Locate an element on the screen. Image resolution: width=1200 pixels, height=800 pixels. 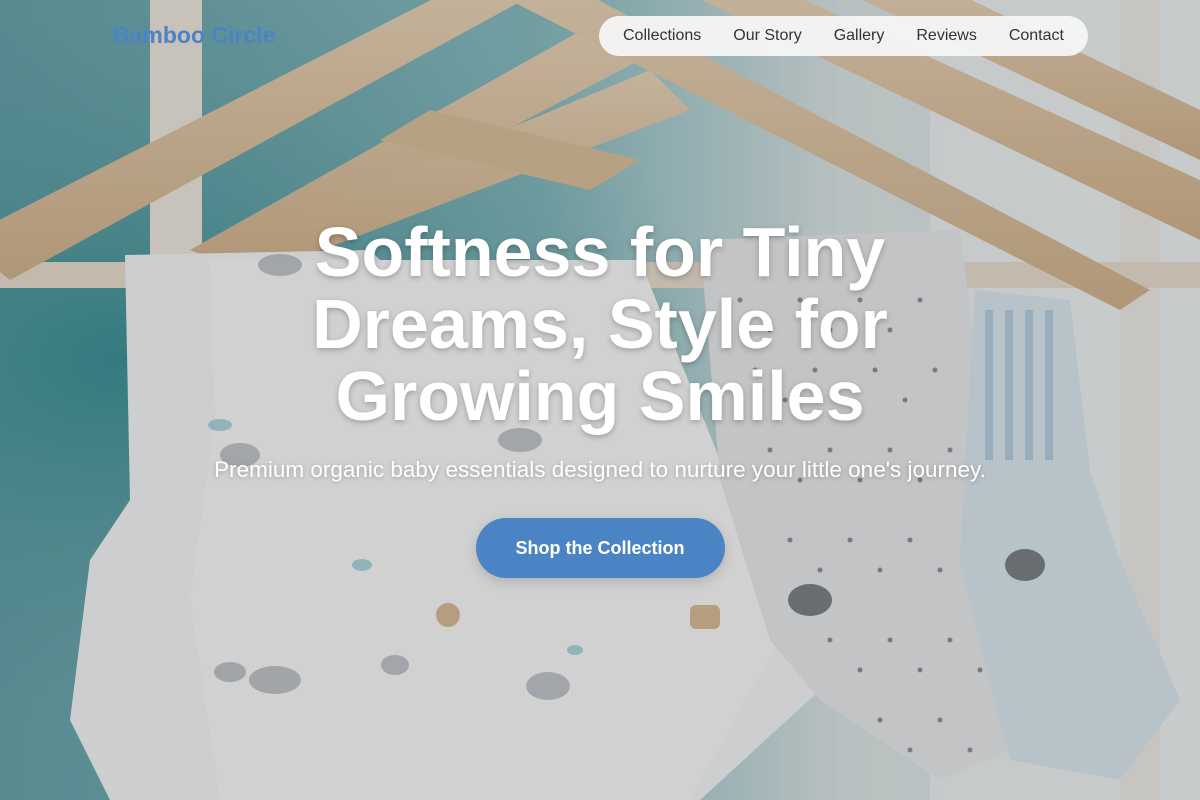
hero-title-line: Softness for Tiny is located at coordinates (600, 252).